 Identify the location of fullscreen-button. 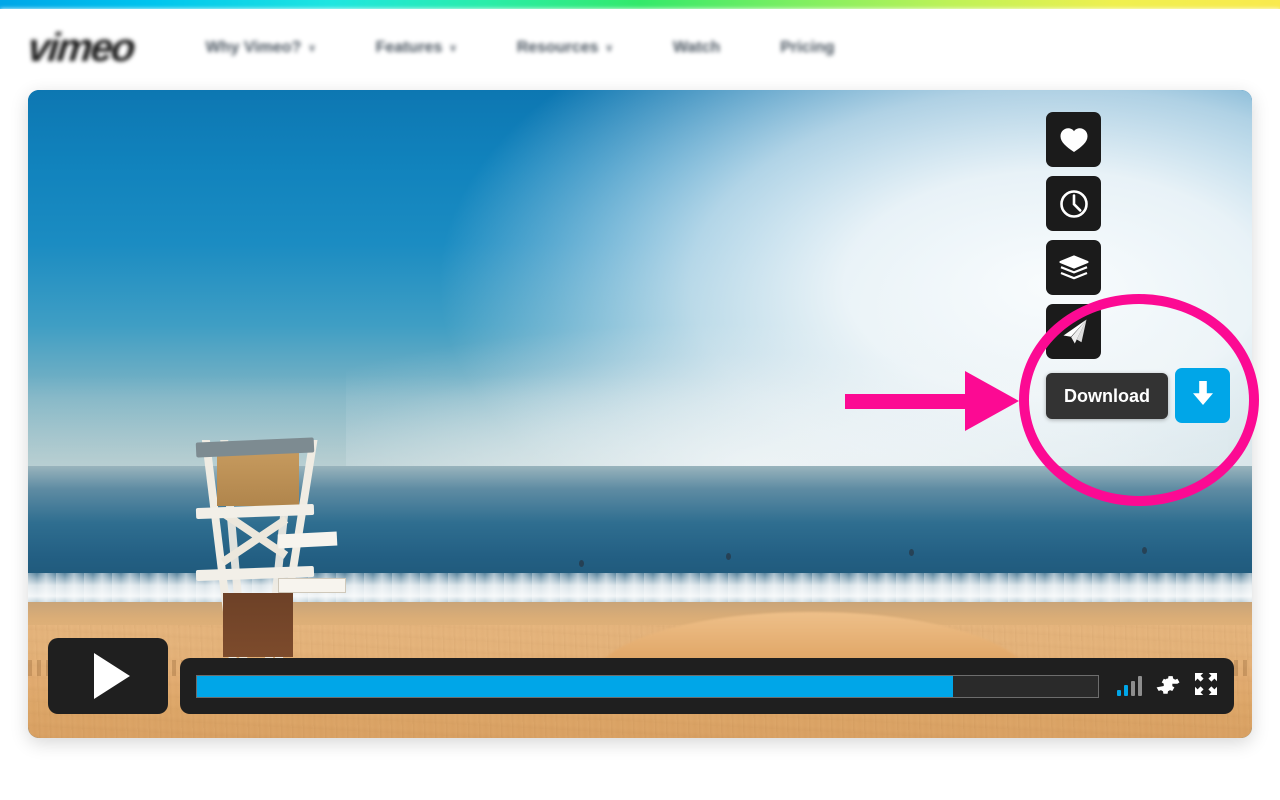
(1206, 686).